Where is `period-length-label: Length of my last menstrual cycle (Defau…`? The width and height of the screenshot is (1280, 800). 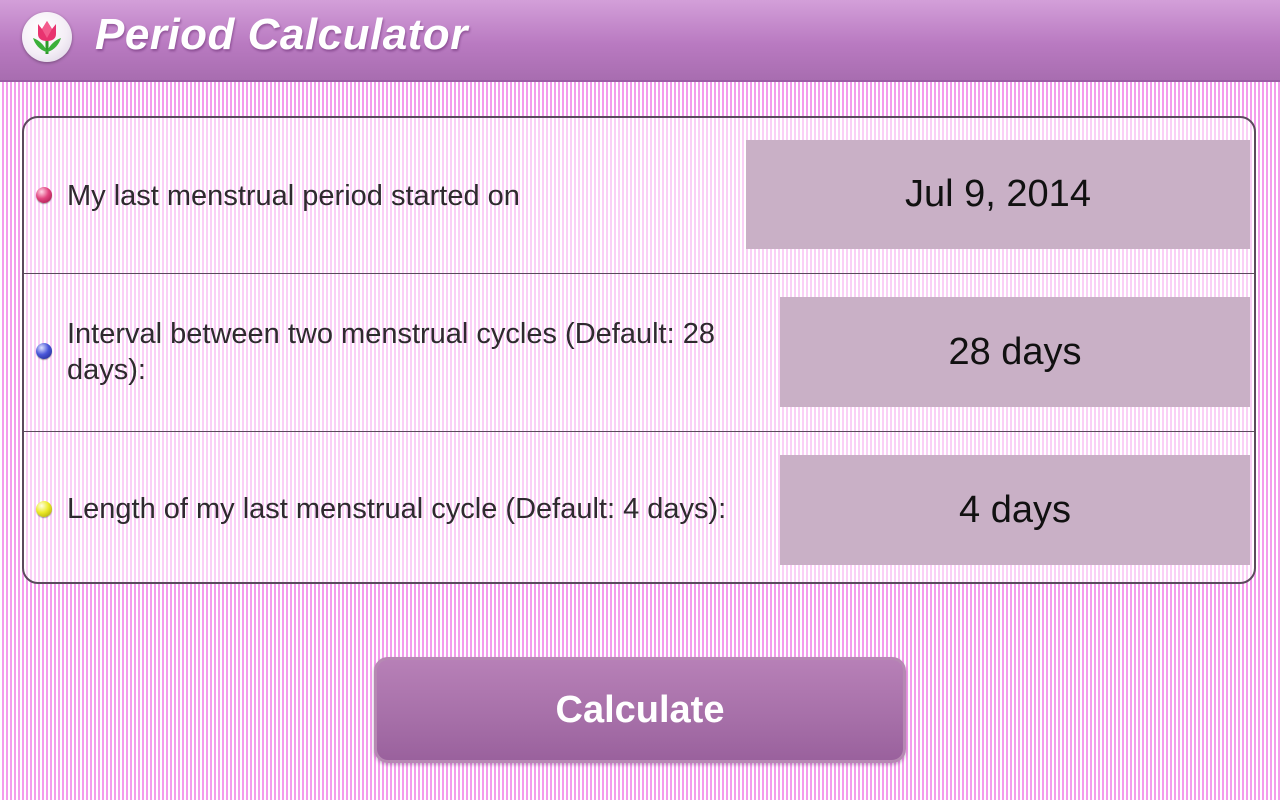 period-length-label: Length of my last menstrual cycle (Defau… is located at coordinates (397, 509).